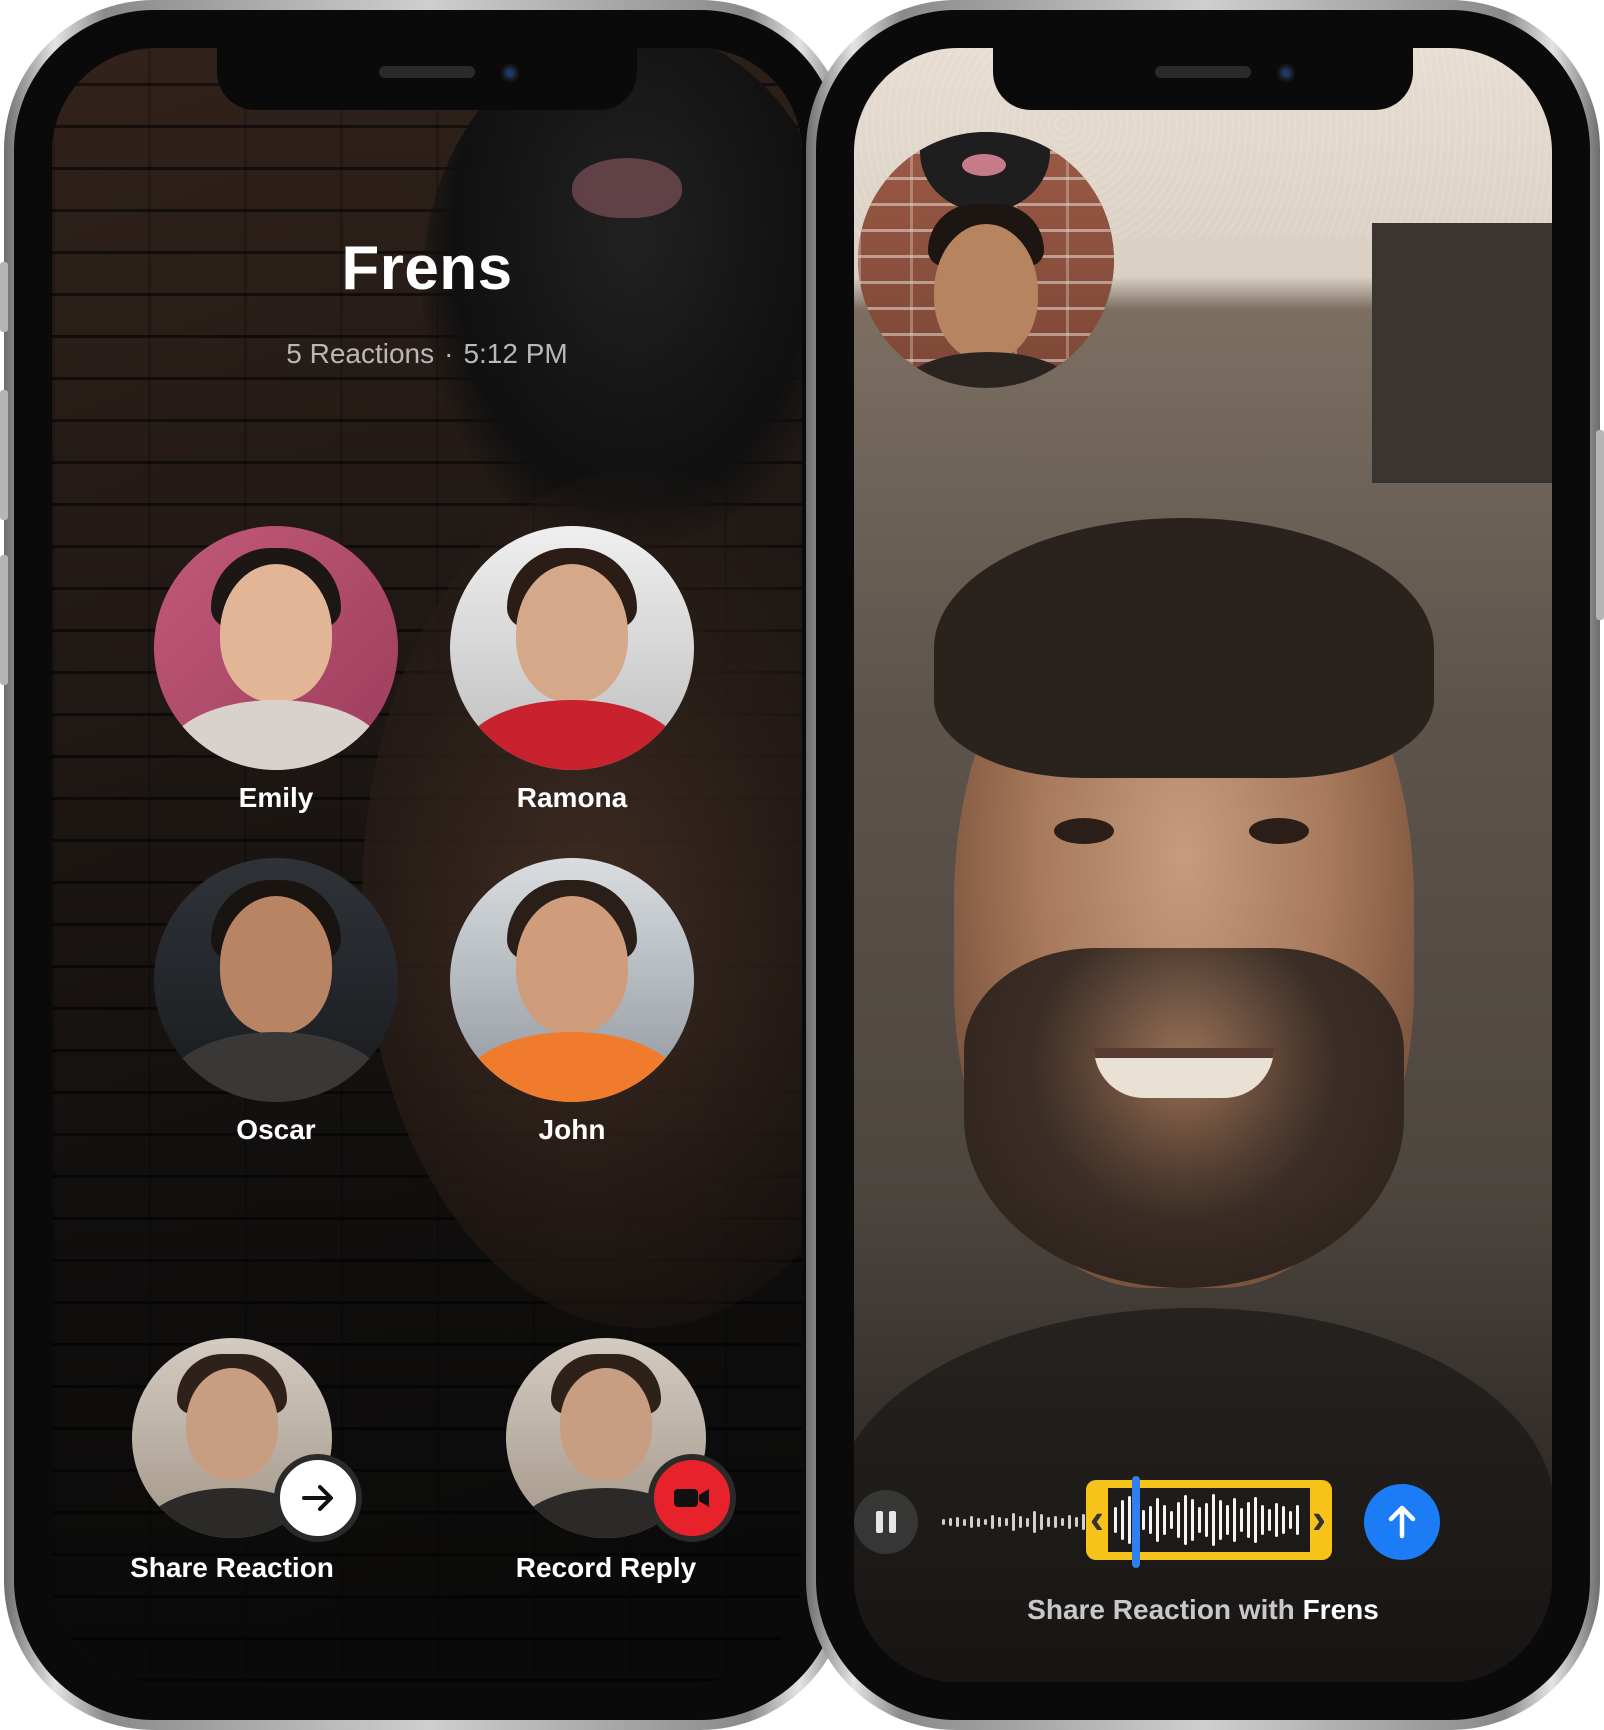  Describe the element at coordinates (606, 1461) in the screenshot. I see `record-reply-button: Record Reply` at that location.